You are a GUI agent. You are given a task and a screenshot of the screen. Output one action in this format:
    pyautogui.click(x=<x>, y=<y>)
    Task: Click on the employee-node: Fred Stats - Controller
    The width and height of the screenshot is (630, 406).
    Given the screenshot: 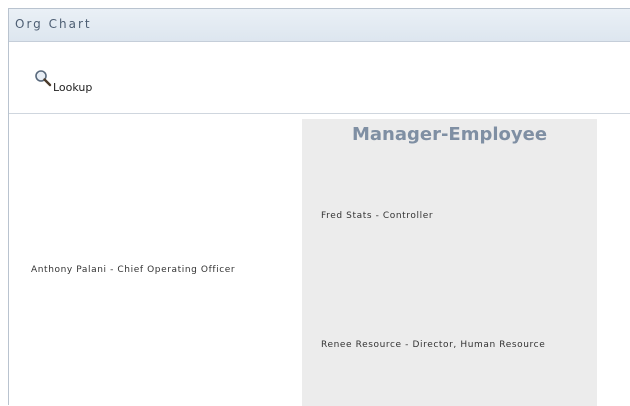 What is the action you would take?
    pyautogui.click(x=377, y=216)
    